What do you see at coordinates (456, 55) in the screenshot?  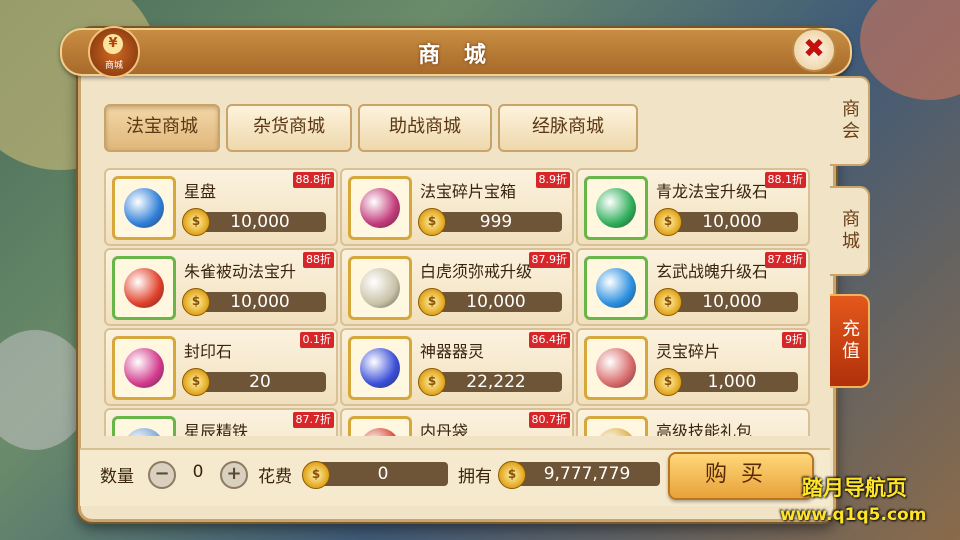 I see `window-title: 商 城` at bounding box center [456, 55].